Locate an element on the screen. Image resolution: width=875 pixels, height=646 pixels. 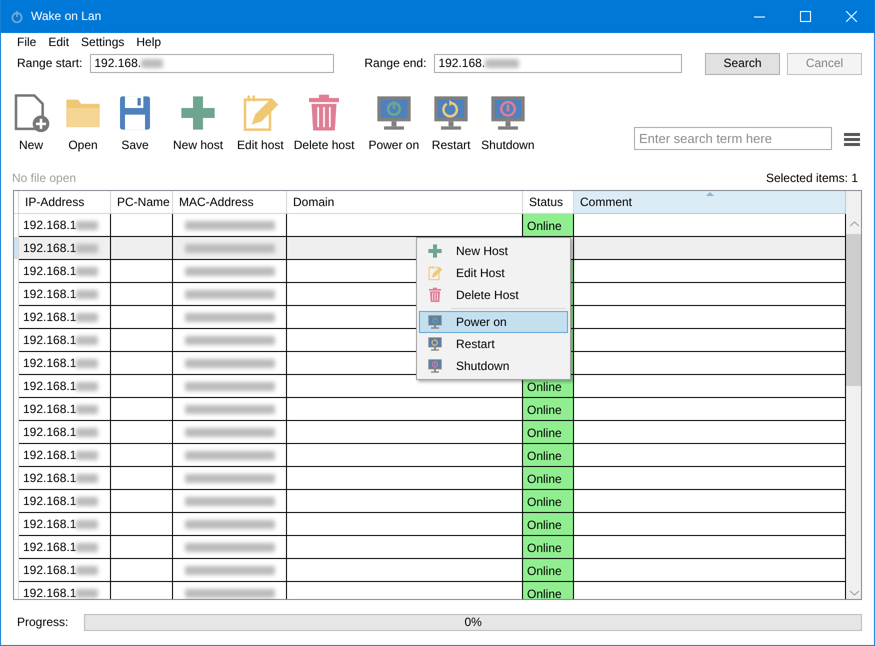
file-status-text: No file open is located at coordinates (44, 178).